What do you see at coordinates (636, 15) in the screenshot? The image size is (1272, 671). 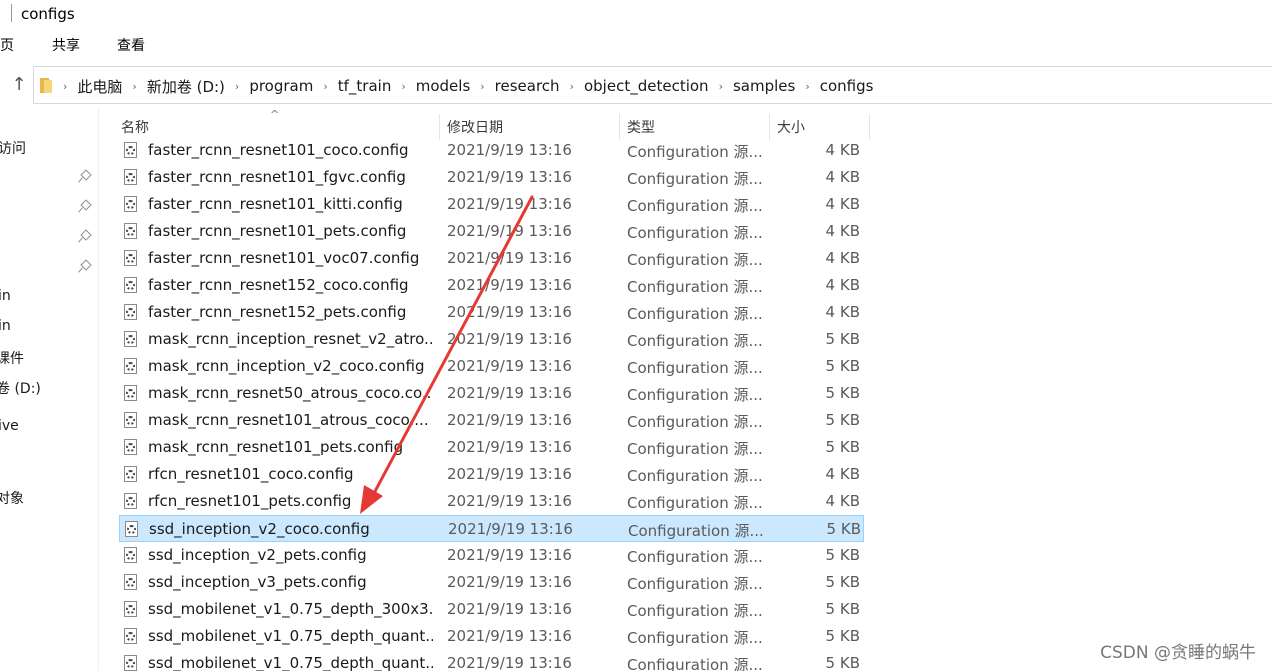 I see `title-bar: configs` at bounding box center [636, 15].